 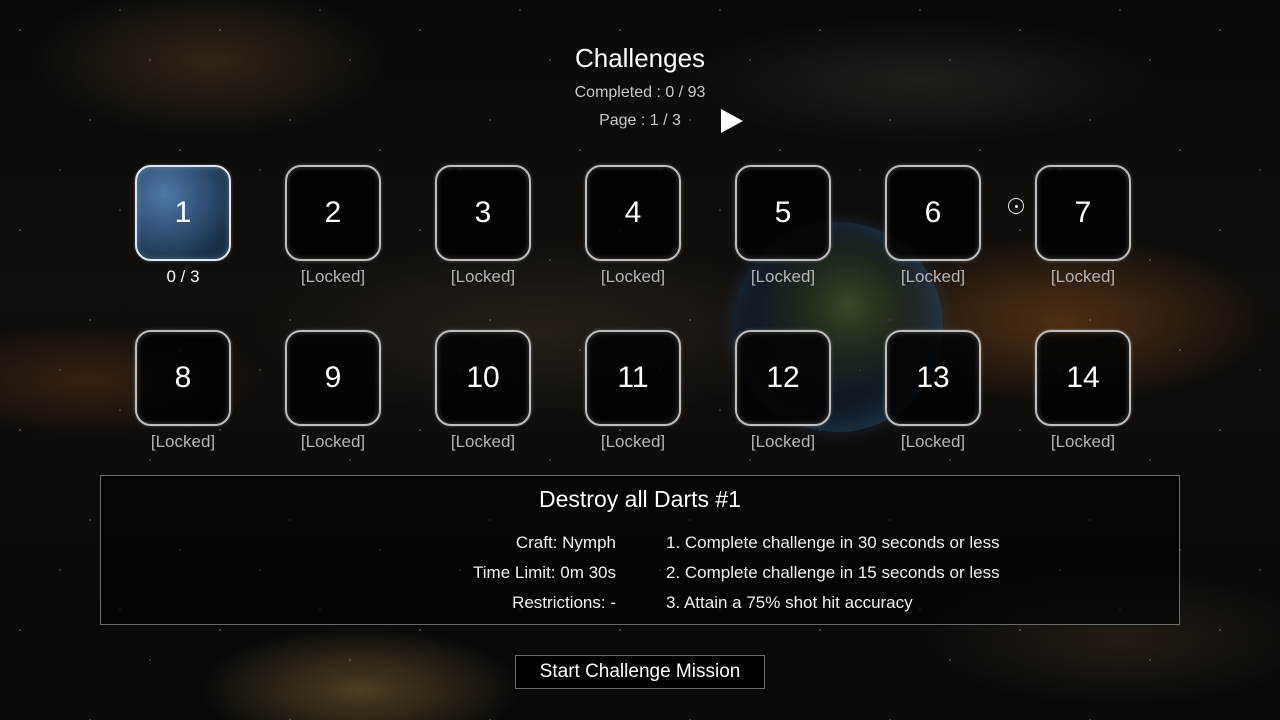 I want to click on challenge-slot: 12 [Locked], so click(x=783, y=391).